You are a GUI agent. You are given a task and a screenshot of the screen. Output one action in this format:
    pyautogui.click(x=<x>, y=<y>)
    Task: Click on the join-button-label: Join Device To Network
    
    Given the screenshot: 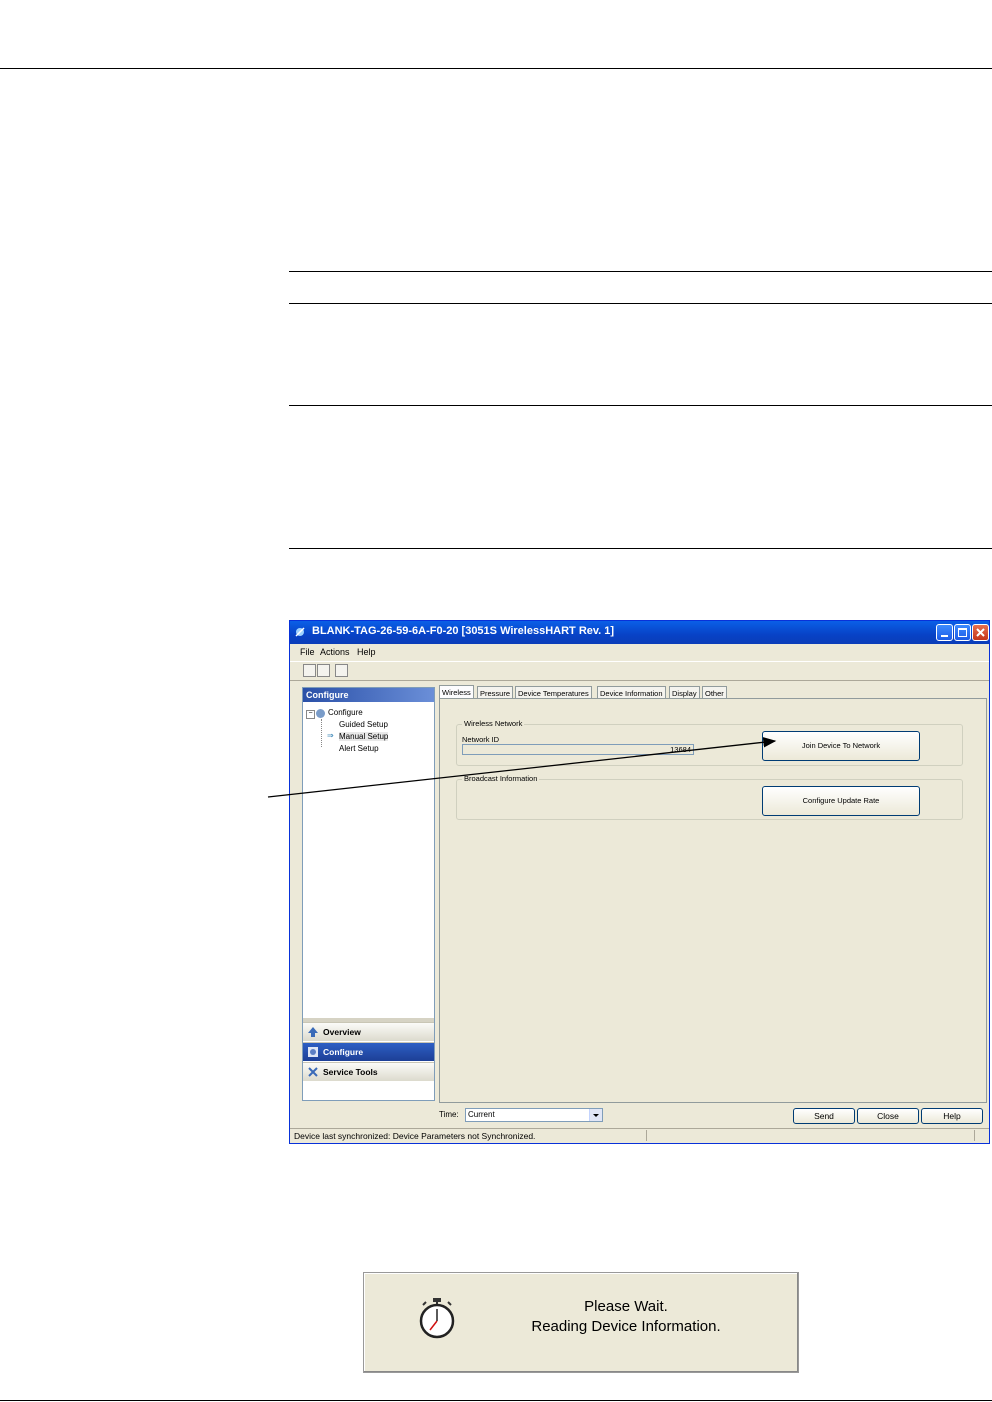 What is the action you would take?
    pyautogui.click(x=841, y=745)
    